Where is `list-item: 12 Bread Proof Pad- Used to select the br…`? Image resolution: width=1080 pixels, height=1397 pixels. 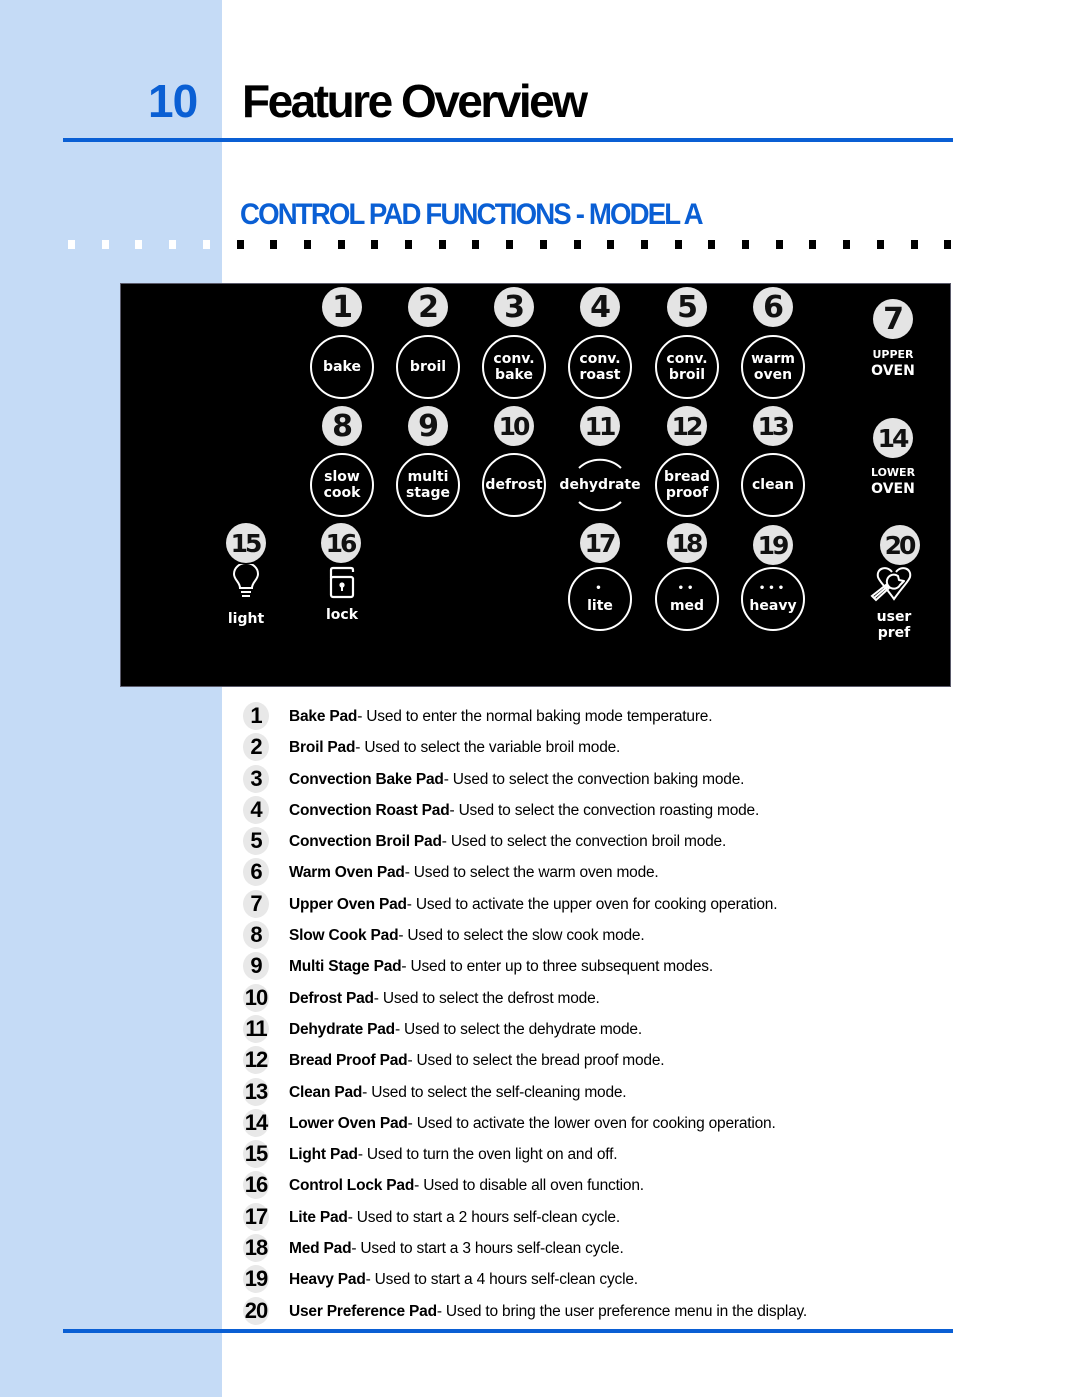
list-item: 12 Bread Proof Pad- Used to select the br… is located at coordinates (600, 1062).